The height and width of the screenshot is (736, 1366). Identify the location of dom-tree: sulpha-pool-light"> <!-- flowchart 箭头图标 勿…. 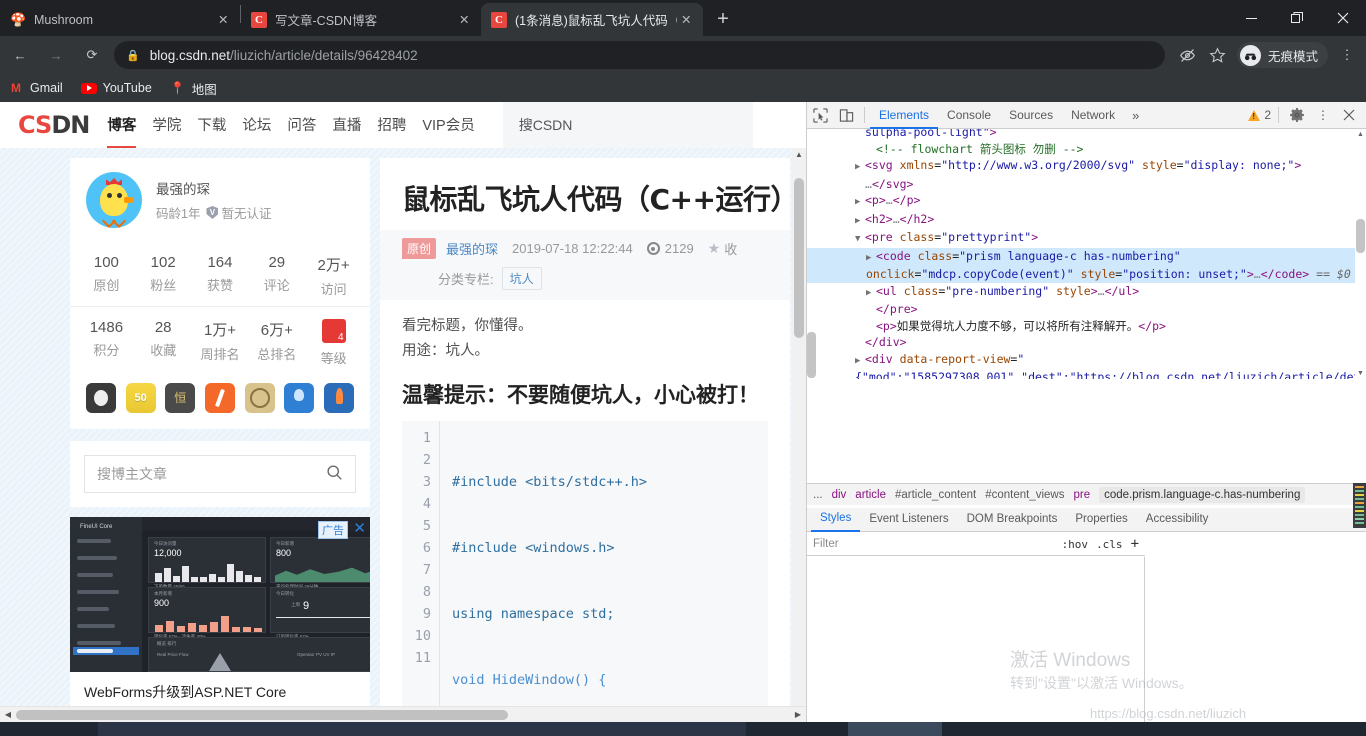
(1086, 254).